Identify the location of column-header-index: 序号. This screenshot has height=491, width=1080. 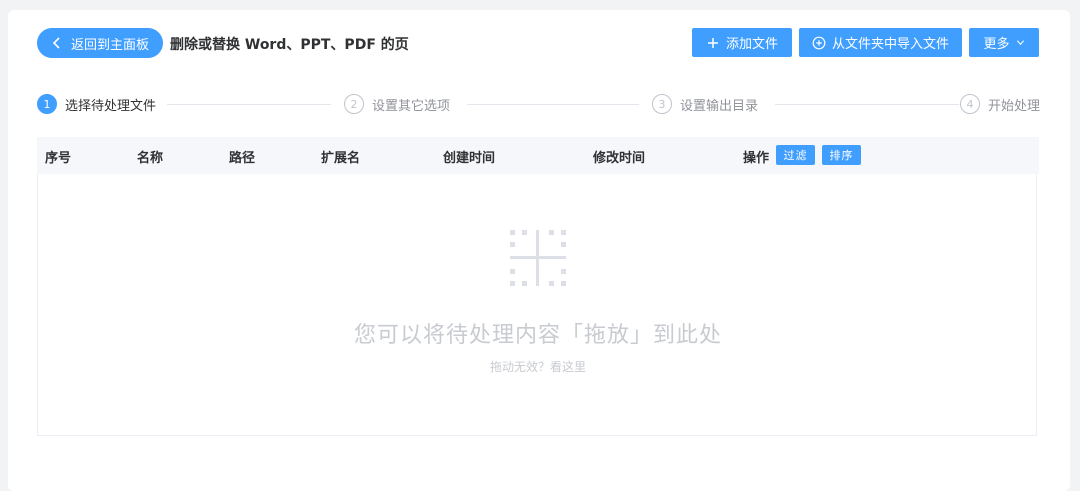
(58, 158).